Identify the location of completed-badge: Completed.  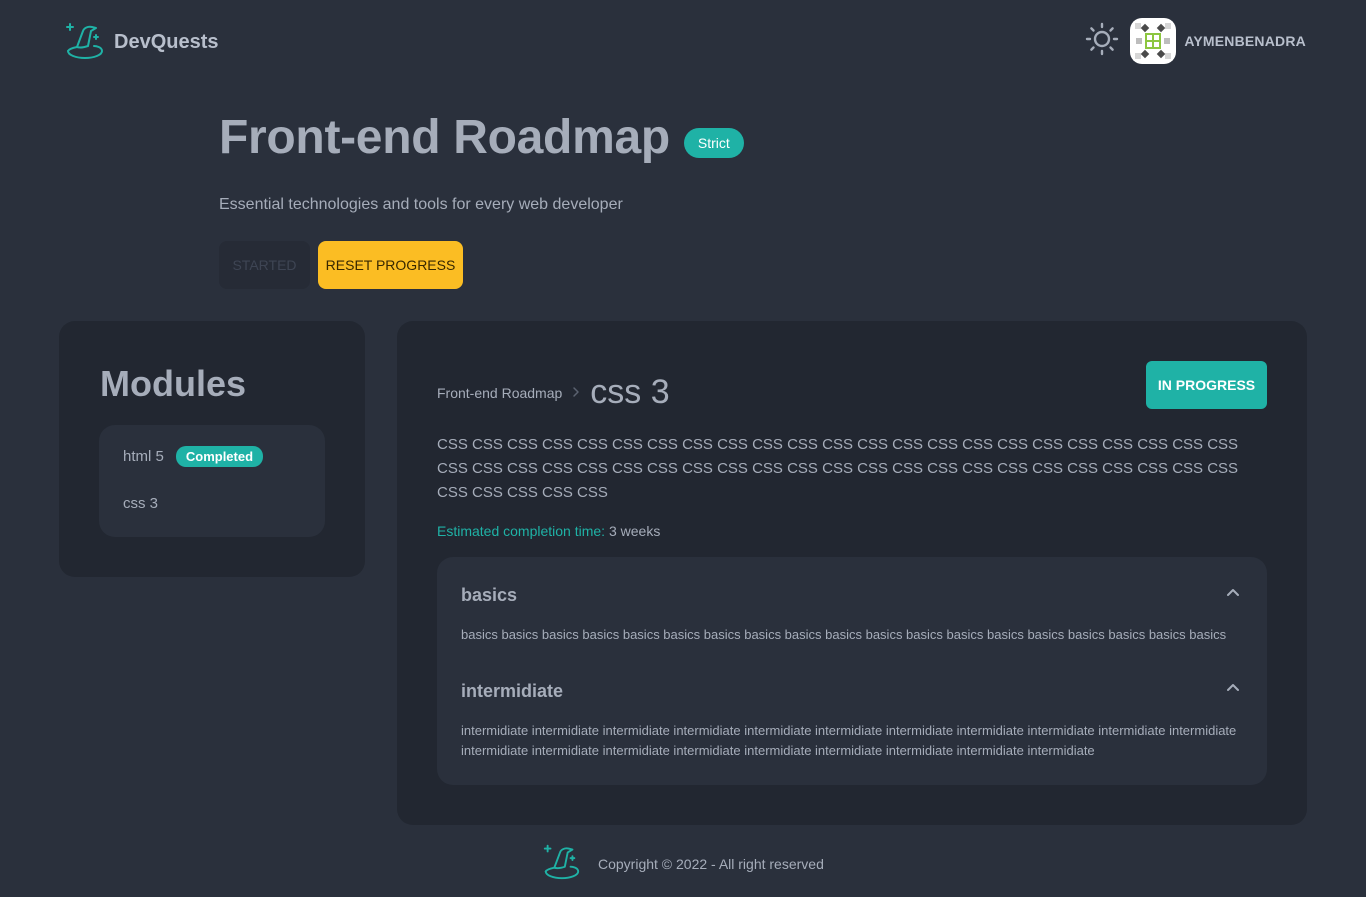
(219, 456).